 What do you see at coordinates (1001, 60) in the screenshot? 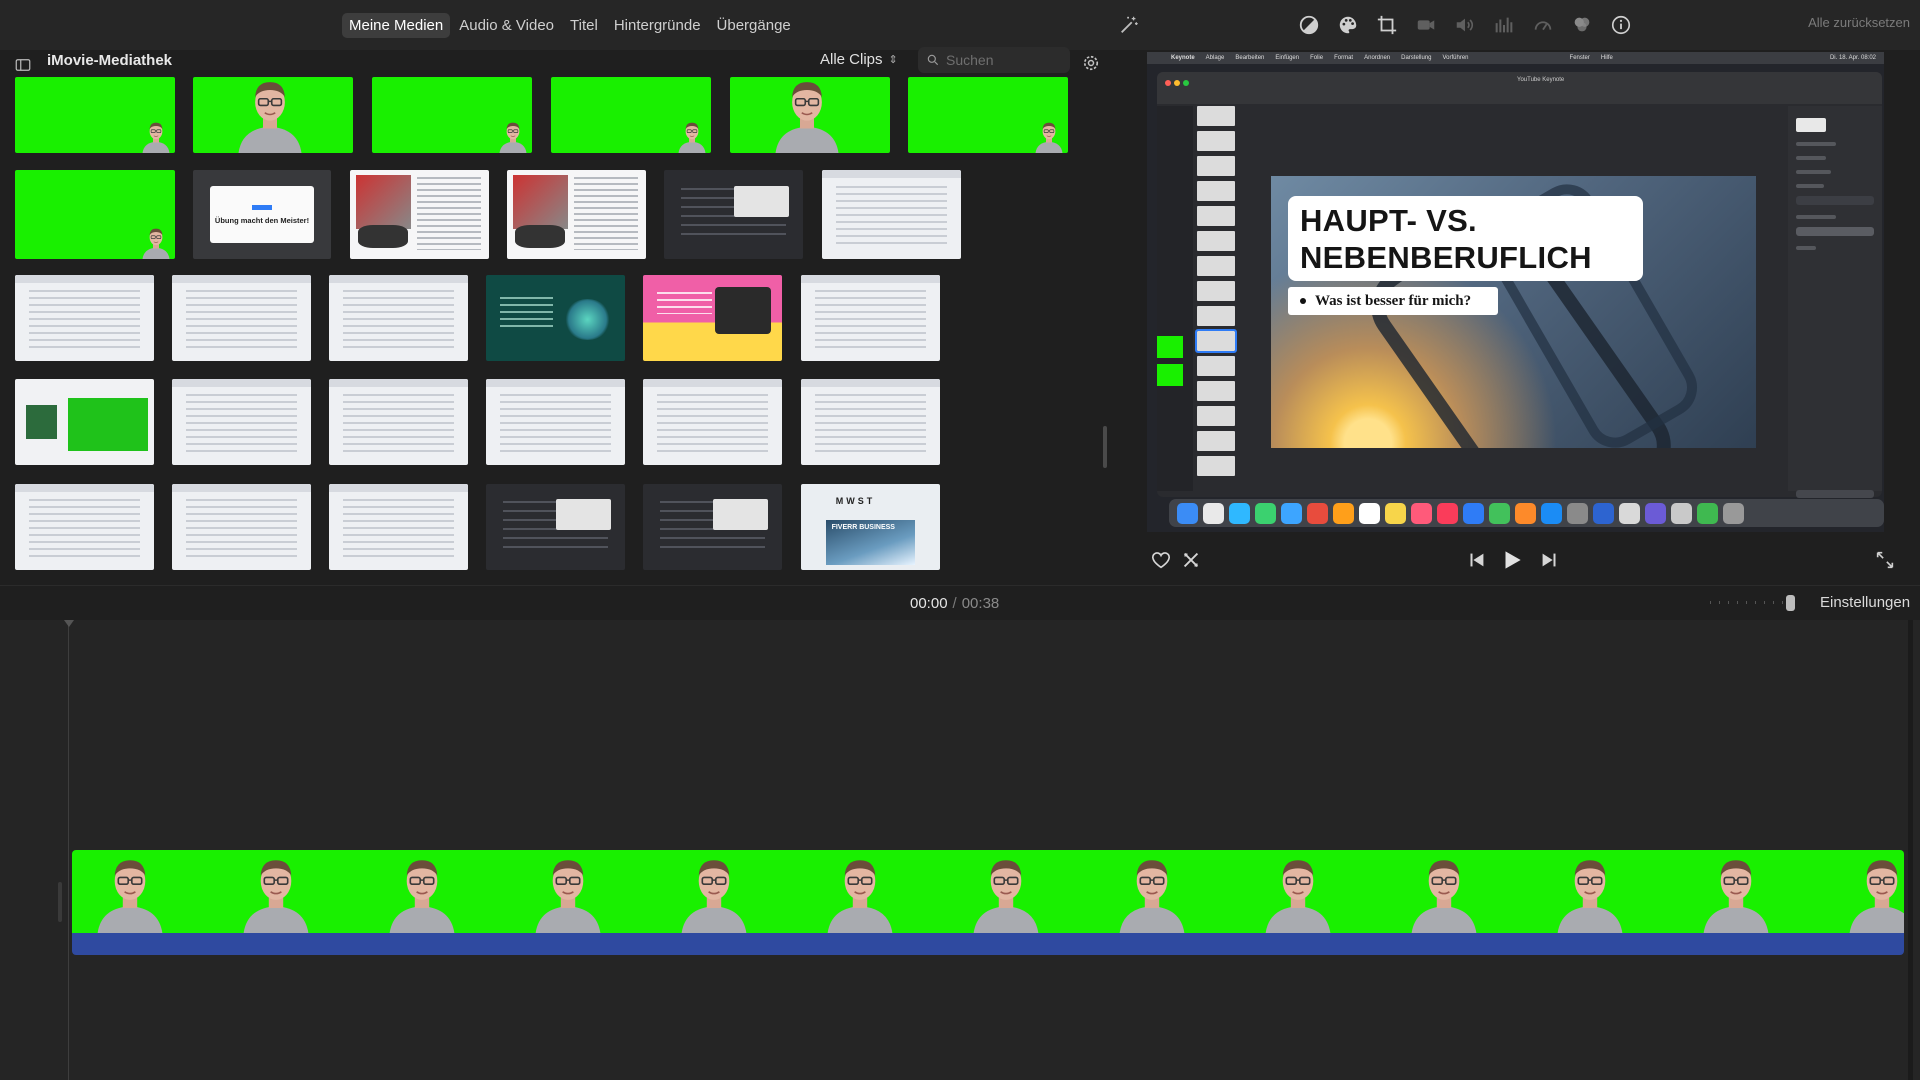
I see `search-input` at bounding box center [1001, 60].